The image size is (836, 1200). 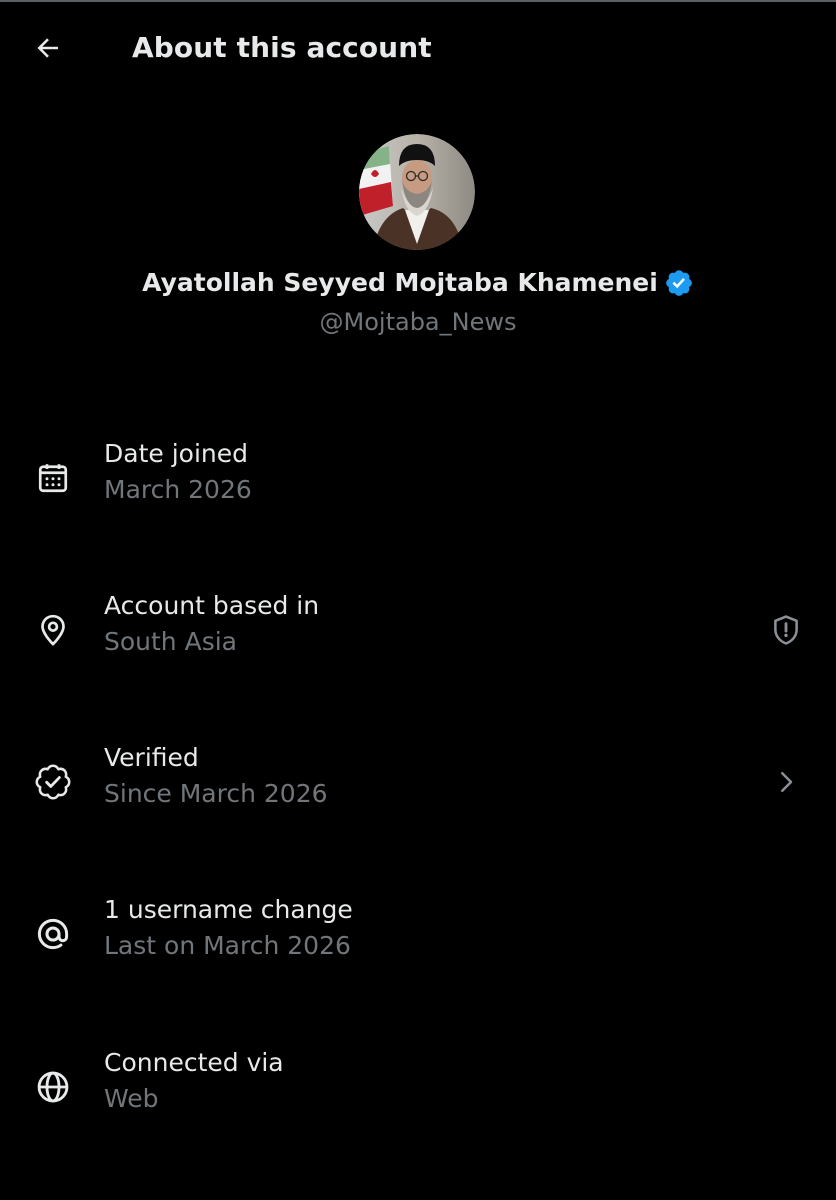 What do you see at coordinates (216, 793) in the screenshot?
I see `row-subtitle: Since March 2026` at bounding box center [216, 793].